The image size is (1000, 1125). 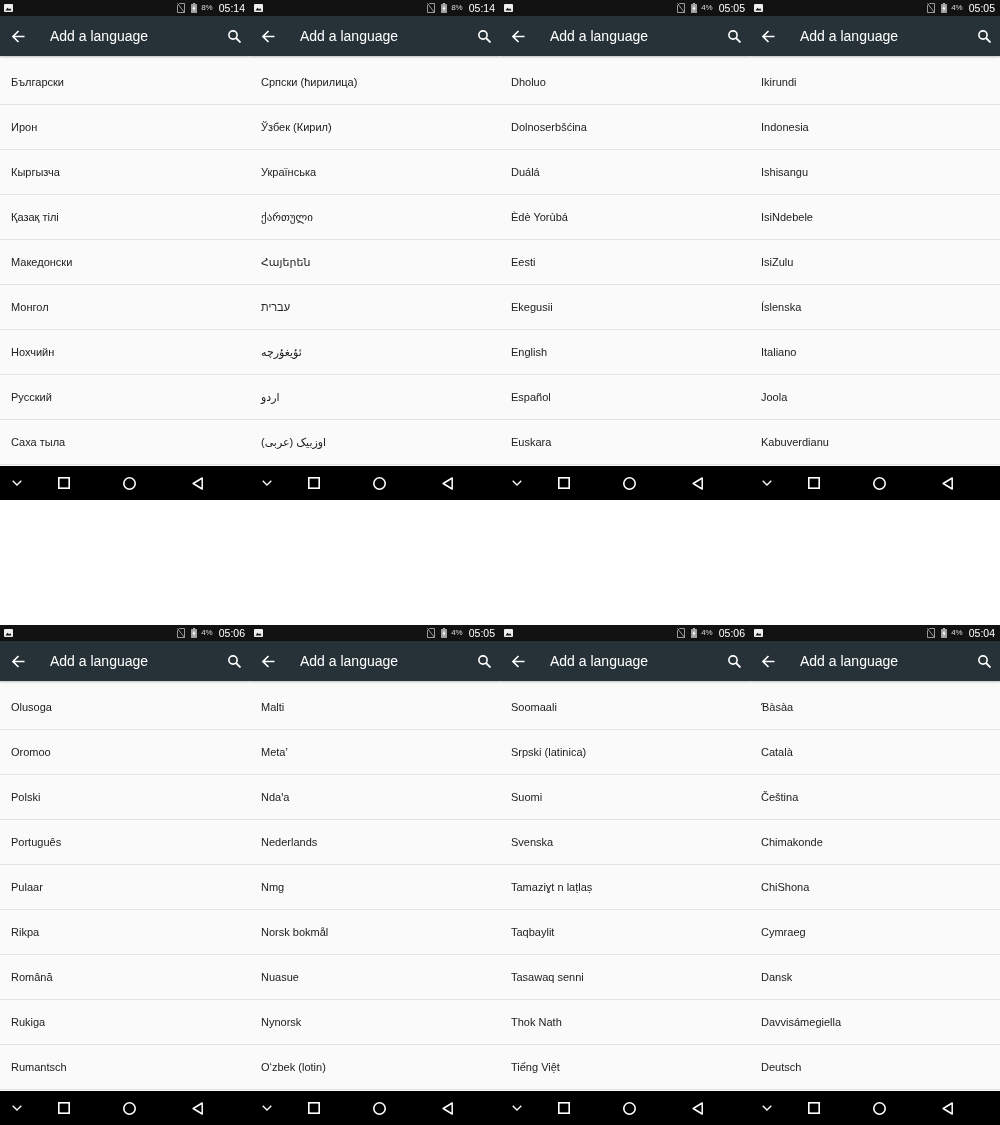 What do you see at coordinates (875, 932) in the screenshot?
I see `language-item: Cymraeg` at bounding box center [875, 932].